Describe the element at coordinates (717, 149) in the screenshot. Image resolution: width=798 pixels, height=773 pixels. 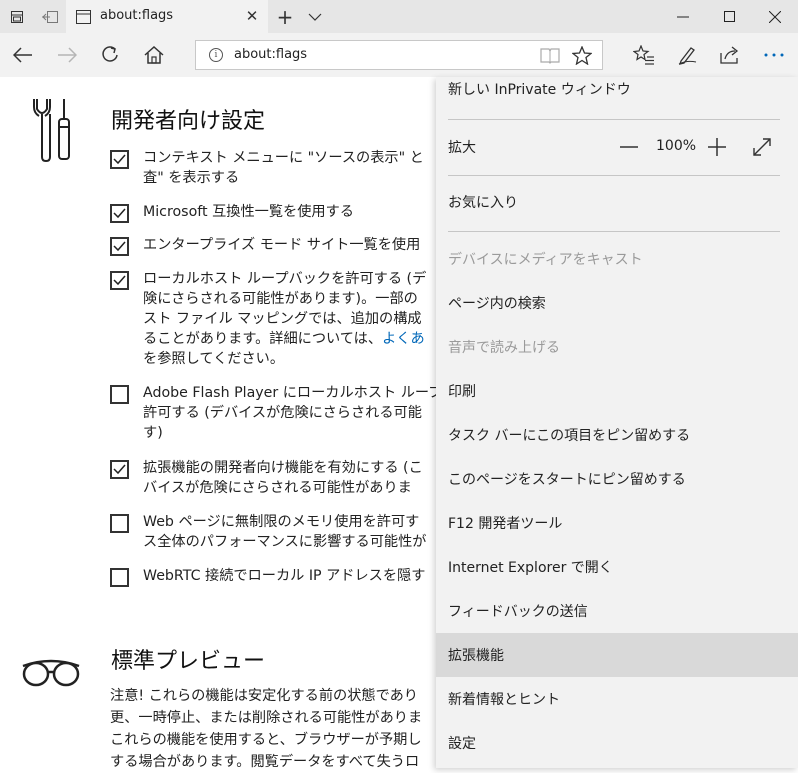
I see `zoom-in-icon` at that location.